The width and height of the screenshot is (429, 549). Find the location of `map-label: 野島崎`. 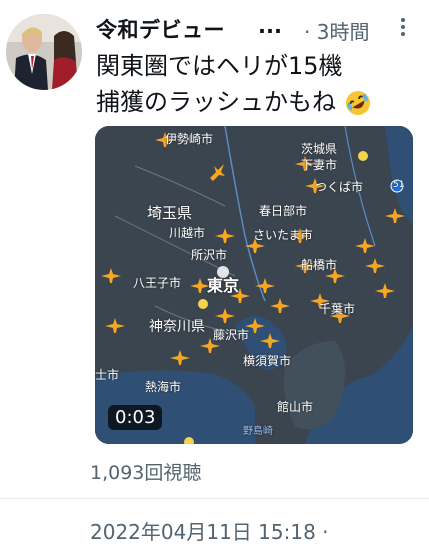

map-label: 野島崎 is located at coordinates (258, 431).